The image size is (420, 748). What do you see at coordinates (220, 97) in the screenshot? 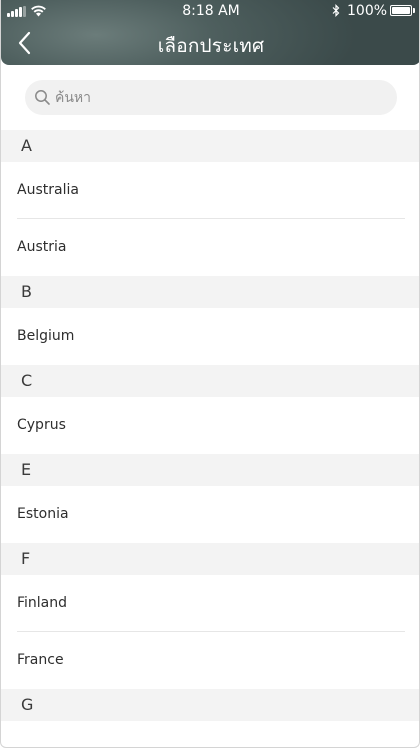
I see `search-input` at bounding box center [220, 97].